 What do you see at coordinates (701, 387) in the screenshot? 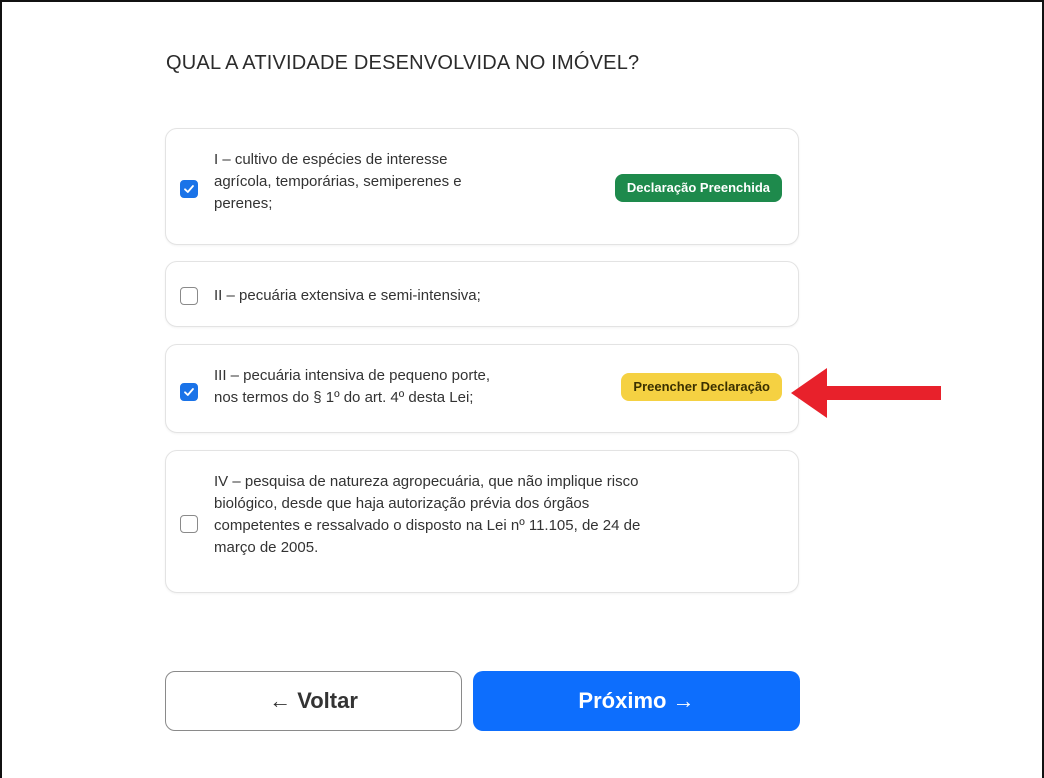
I see `preencher-declaracao-button: Preencher Declaração` at bounding box center [701, 387].